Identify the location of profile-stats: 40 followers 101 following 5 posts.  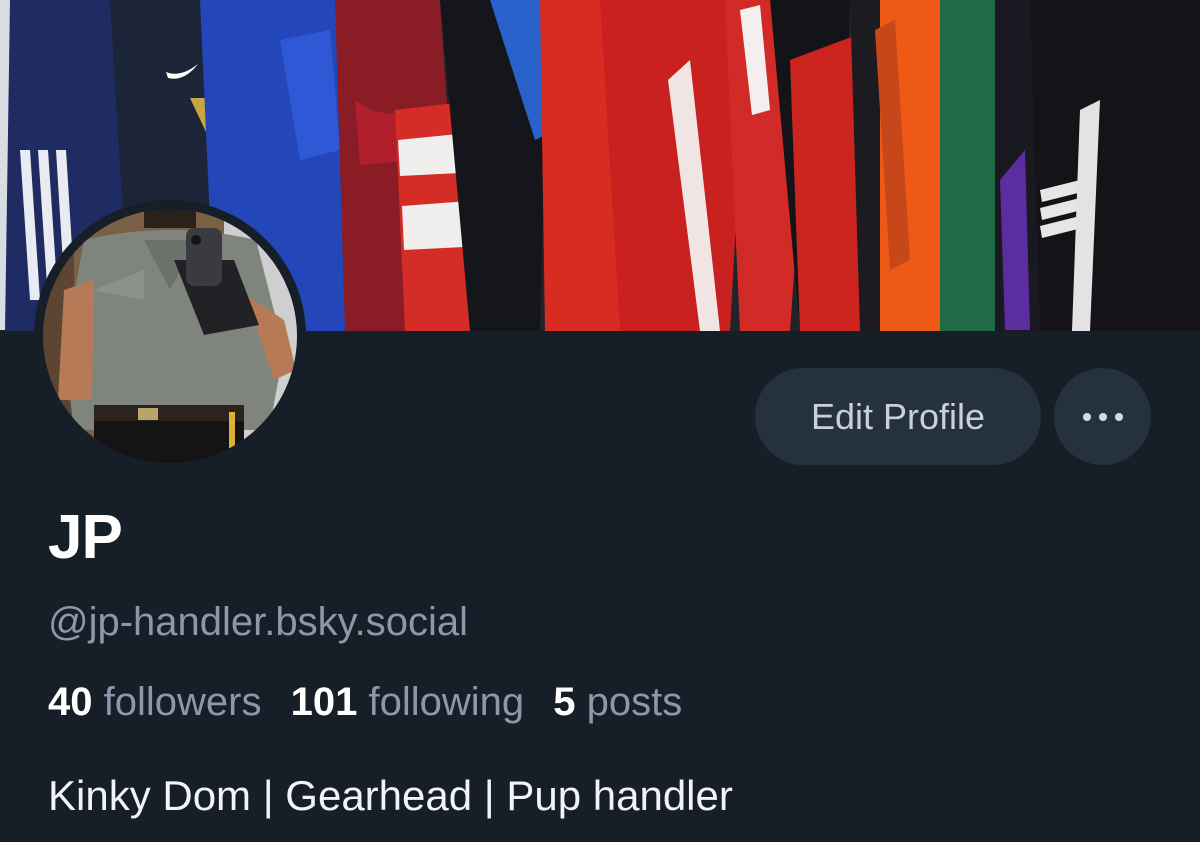
(374, 702).